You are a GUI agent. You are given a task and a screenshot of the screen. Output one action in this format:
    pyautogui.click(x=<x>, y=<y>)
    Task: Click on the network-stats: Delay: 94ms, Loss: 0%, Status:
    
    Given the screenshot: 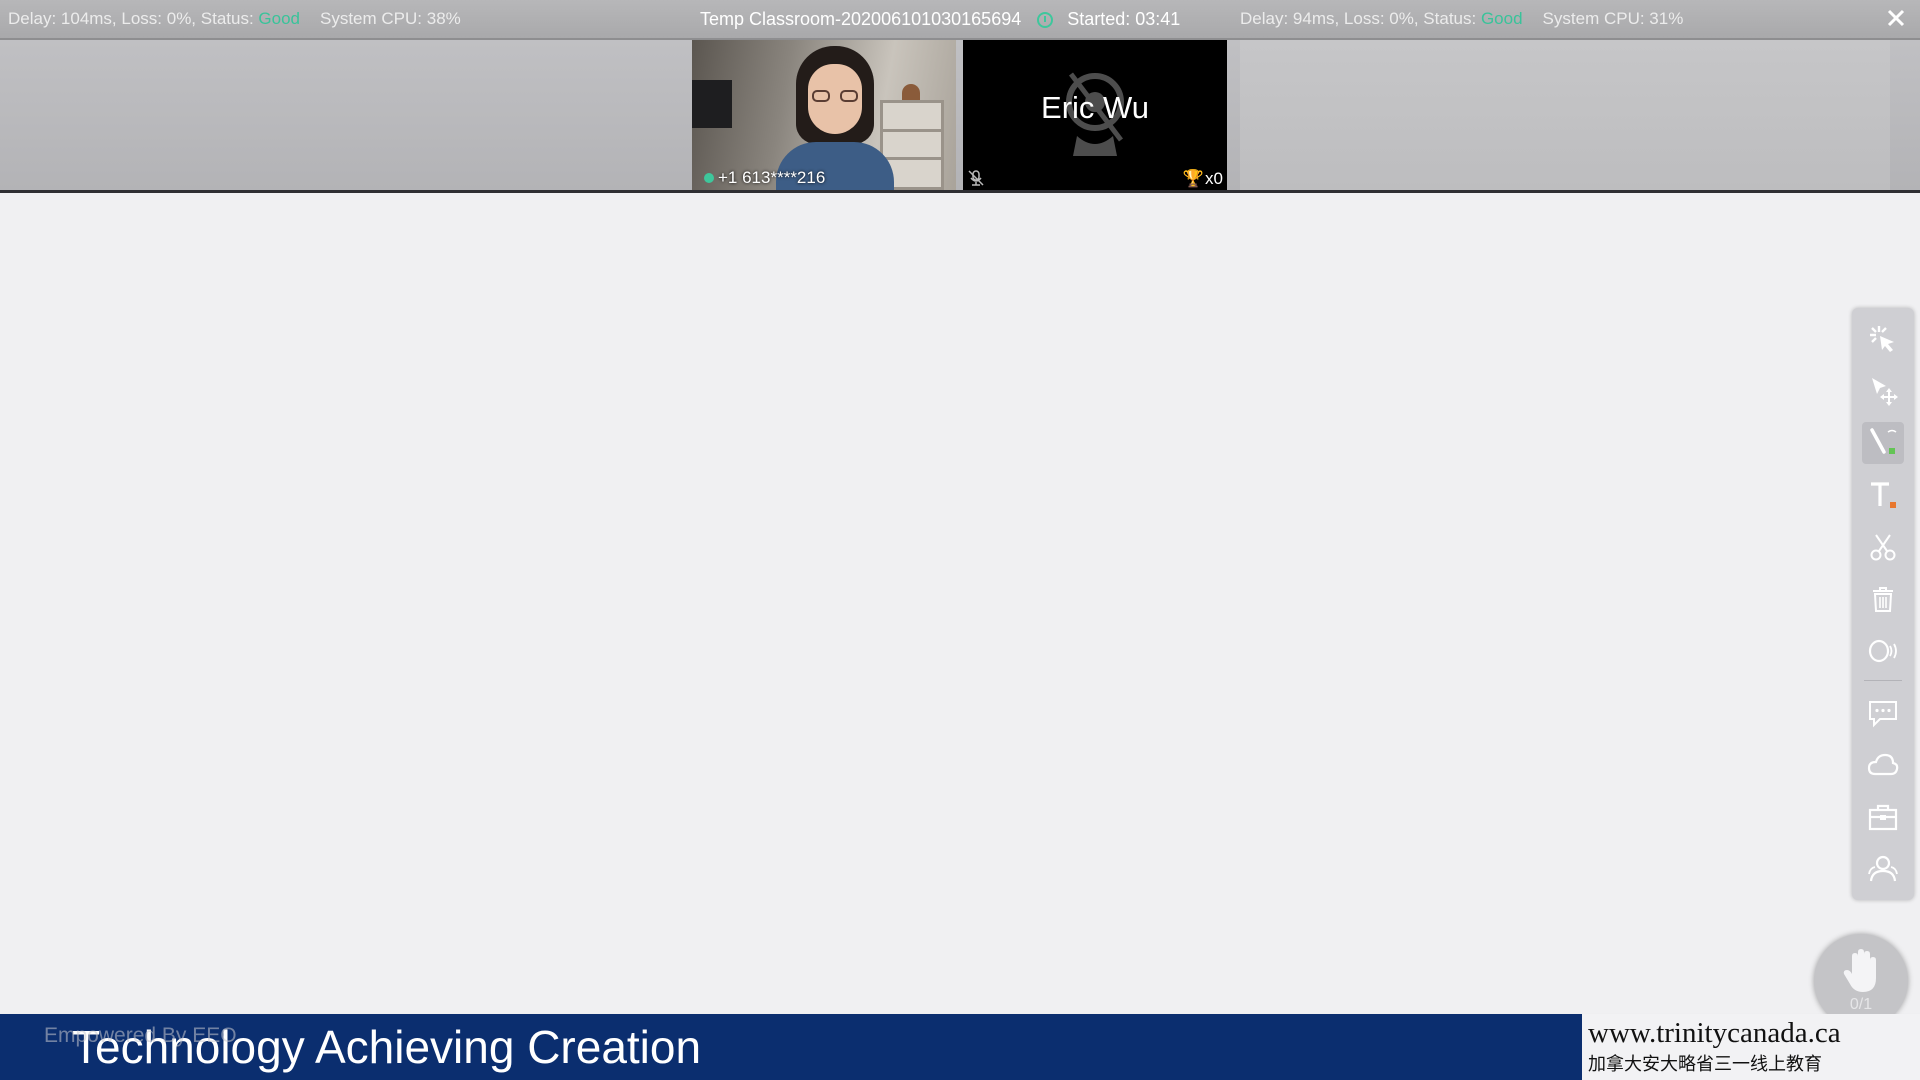 What is the action you would take?
    pyautogui.click(x=1360, y=18)
    